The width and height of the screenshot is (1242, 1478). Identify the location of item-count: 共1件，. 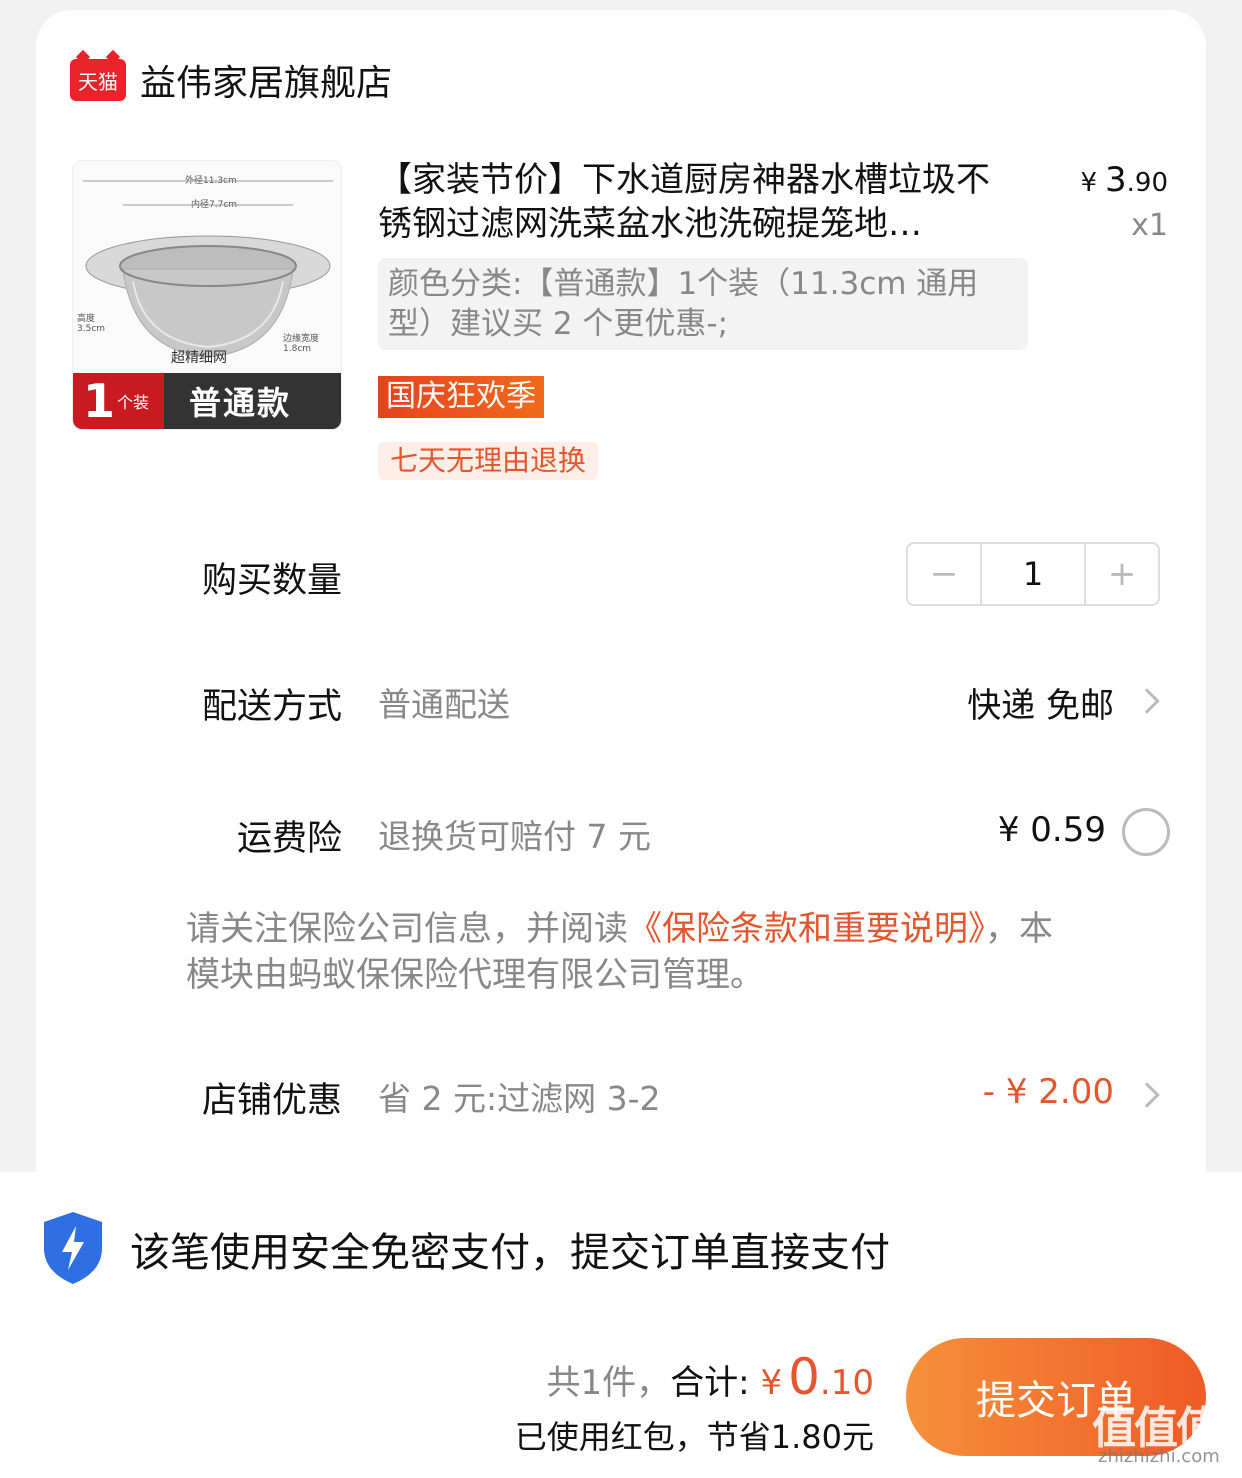
(608, 1383).